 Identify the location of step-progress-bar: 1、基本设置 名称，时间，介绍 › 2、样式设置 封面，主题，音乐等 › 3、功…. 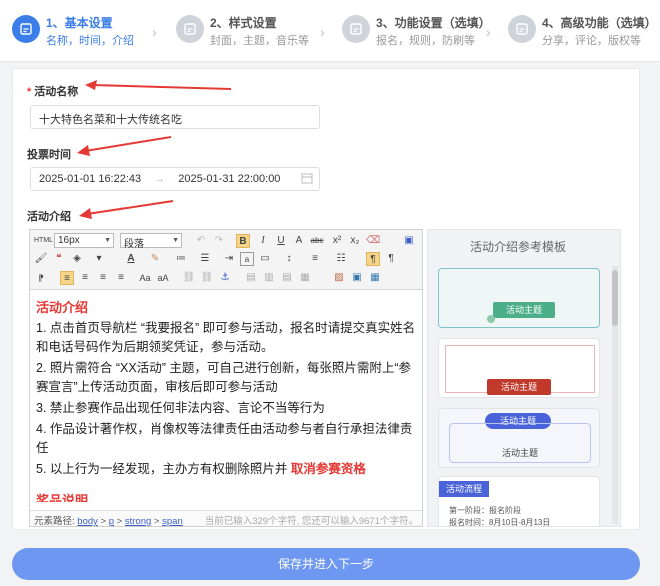
(330, 31).